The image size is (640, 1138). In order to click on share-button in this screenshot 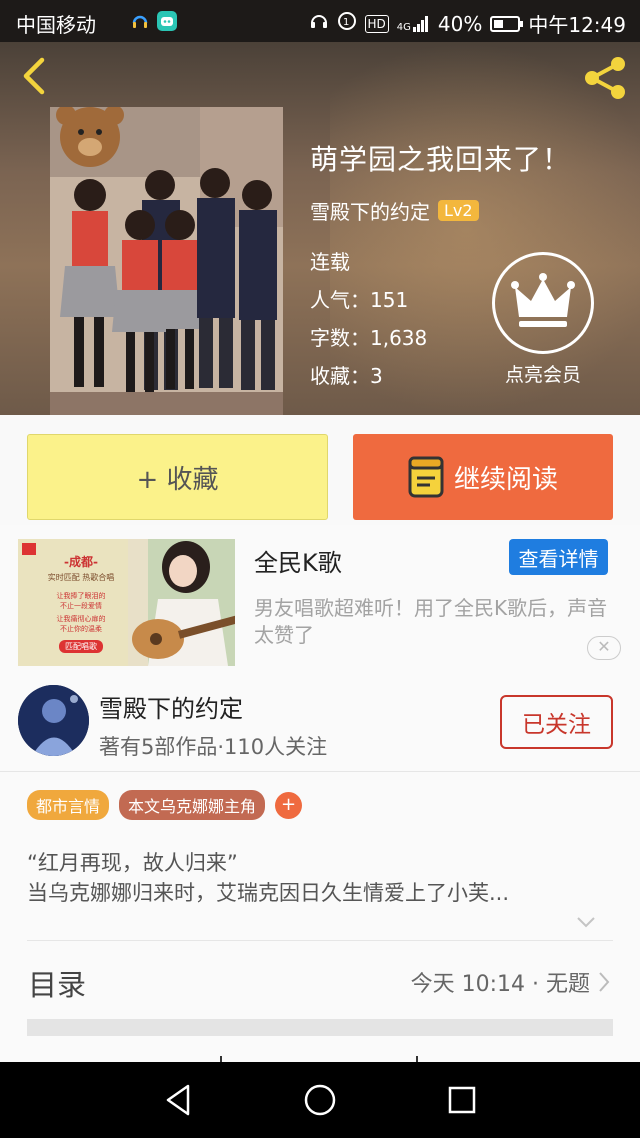, I will do `click(605, 78)`.